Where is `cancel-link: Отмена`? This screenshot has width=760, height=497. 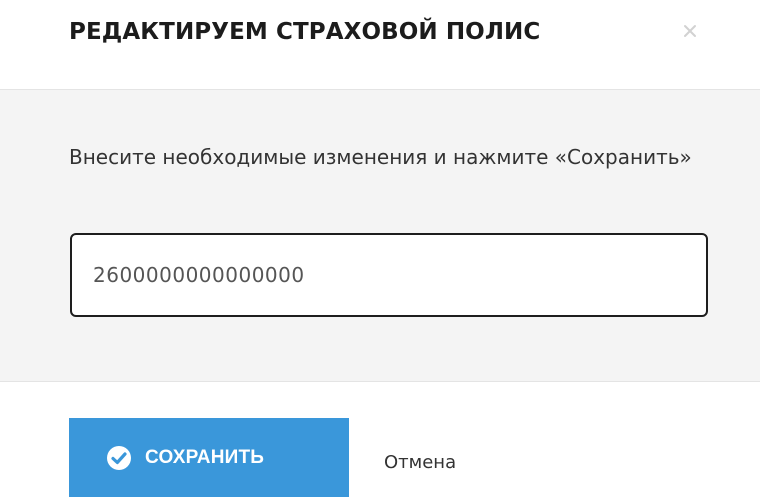
cancel-link: Отмена is located at coordinates (420, 463).